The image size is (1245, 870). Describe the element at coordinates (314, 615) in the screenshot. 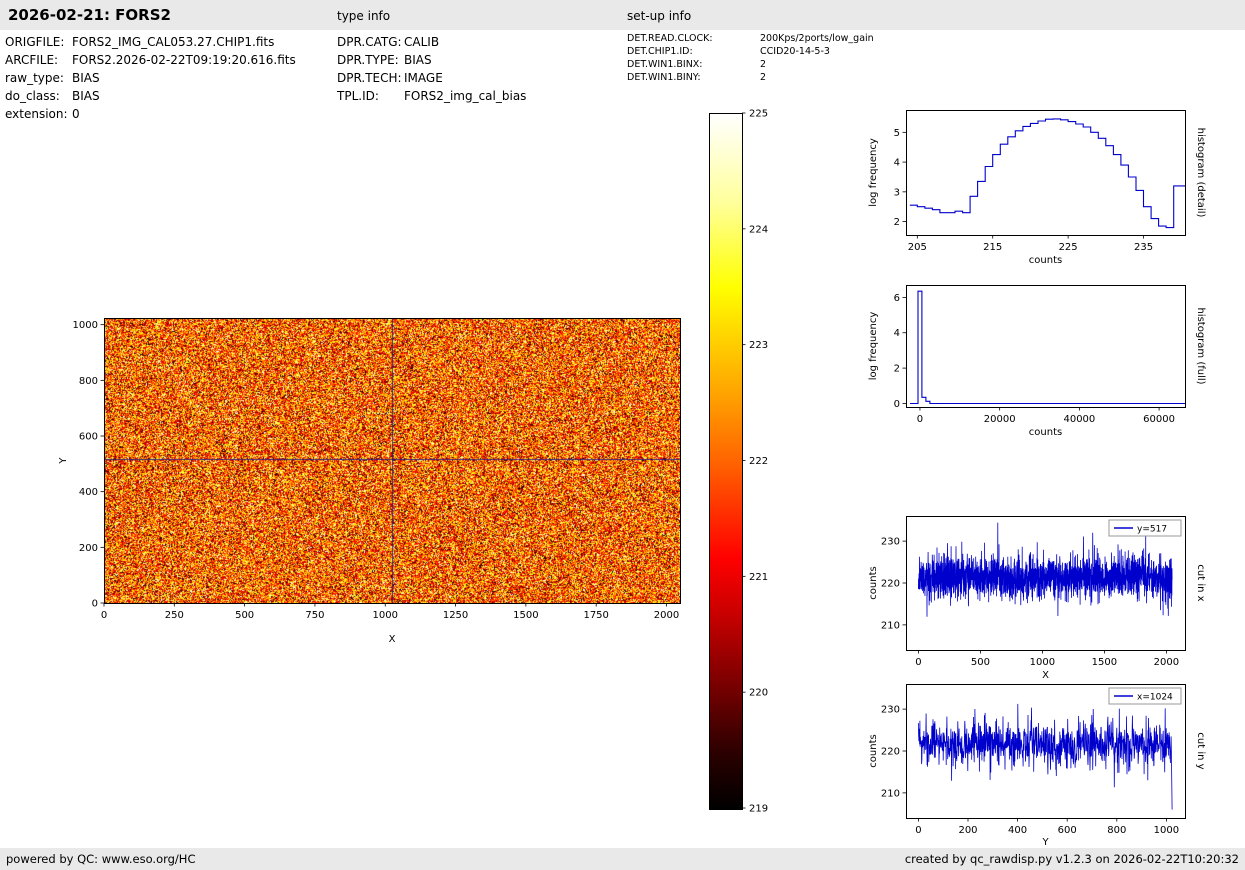

I see `x-tick-label: 750` at that location.